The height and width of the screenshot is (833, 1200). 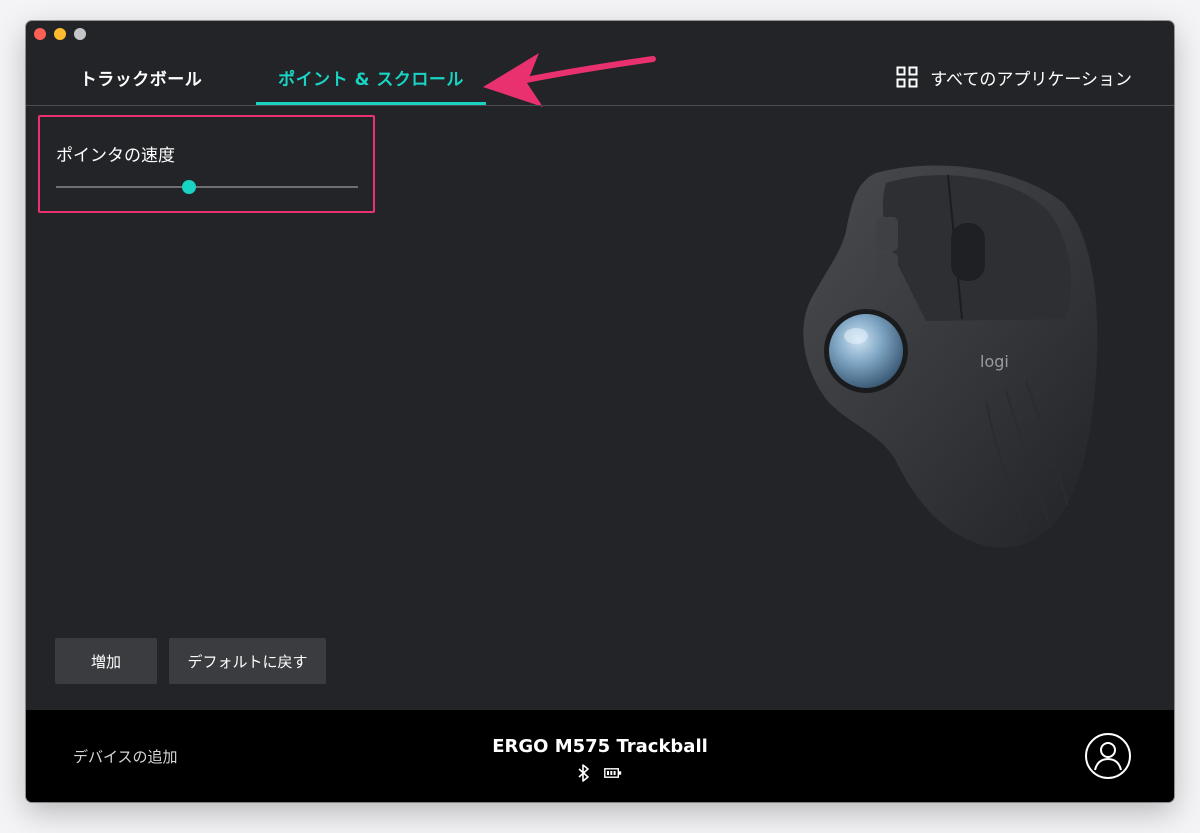 I want to click on tab-trackball-label: トラックボール, so click(x=141, y=80).